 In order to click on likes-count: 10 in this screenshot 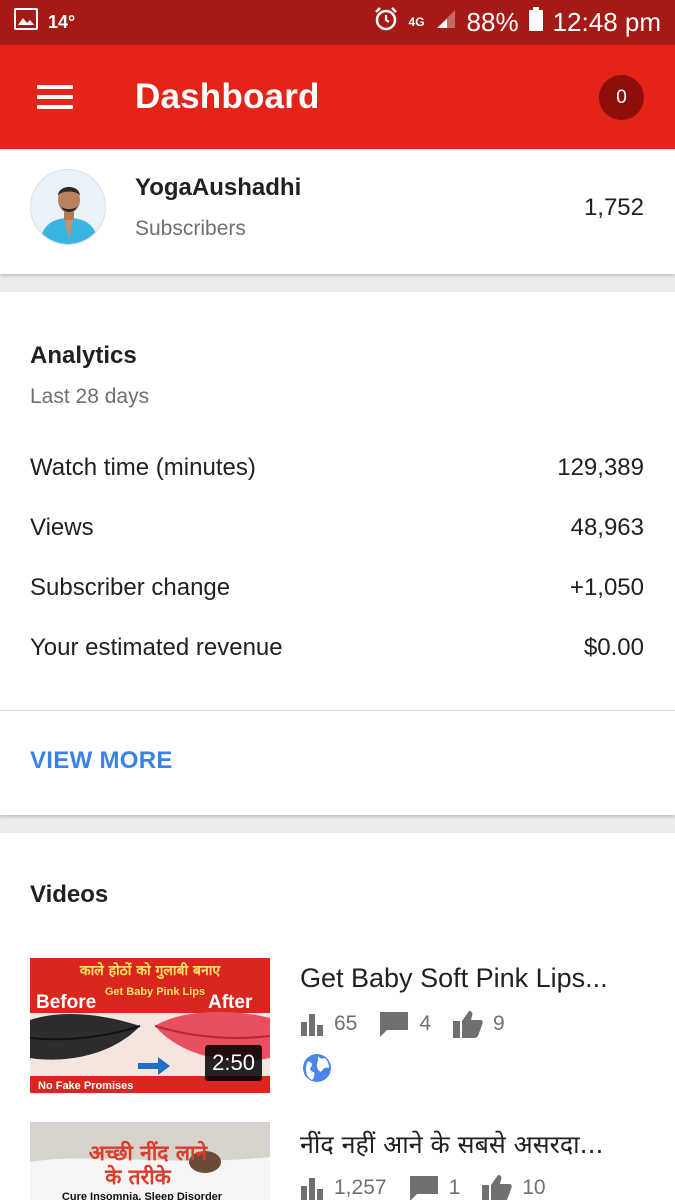, I will do `click(534, 1187)`.